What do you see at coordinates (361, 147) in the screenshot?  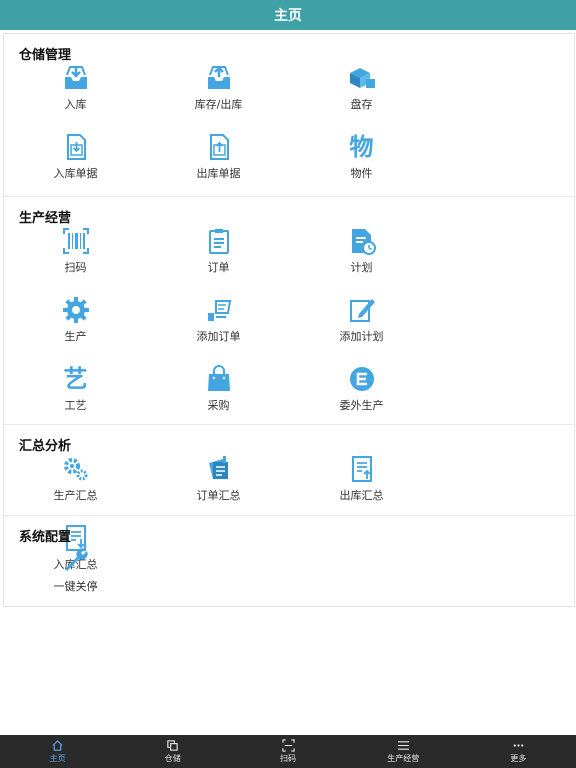 I see `wu-character-icon: 物` at bounding box center [361, 147].